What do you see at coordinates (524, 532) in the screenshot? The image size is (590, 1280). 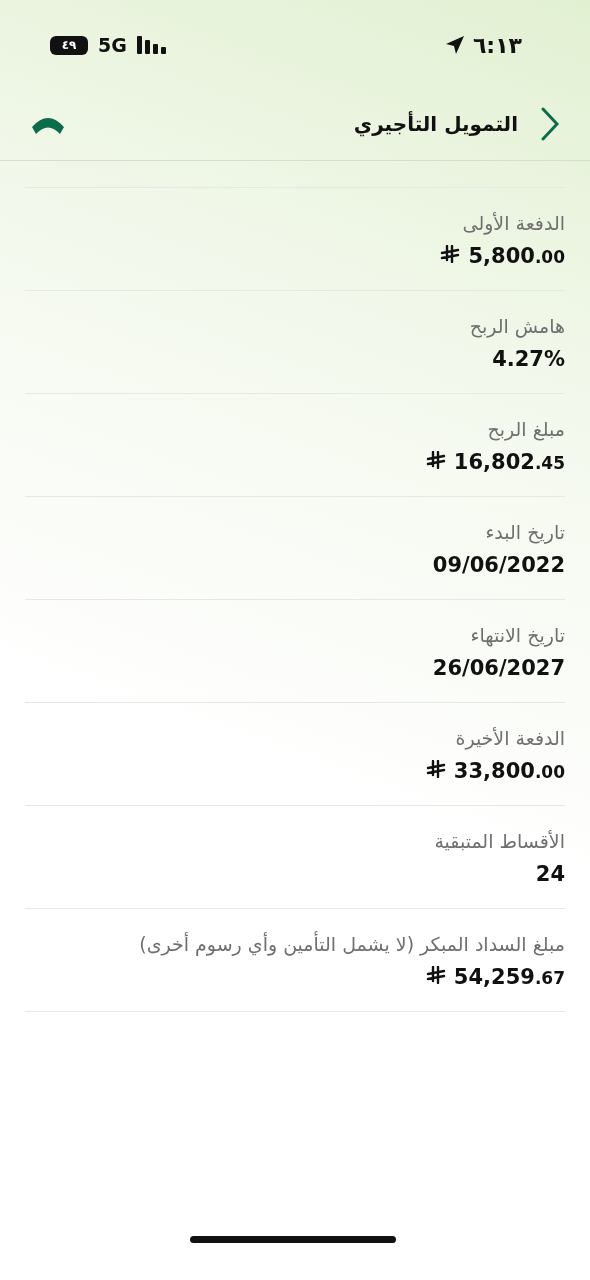 I see `detail-label: تاريخ البدء` at bounding box center [524, 532].